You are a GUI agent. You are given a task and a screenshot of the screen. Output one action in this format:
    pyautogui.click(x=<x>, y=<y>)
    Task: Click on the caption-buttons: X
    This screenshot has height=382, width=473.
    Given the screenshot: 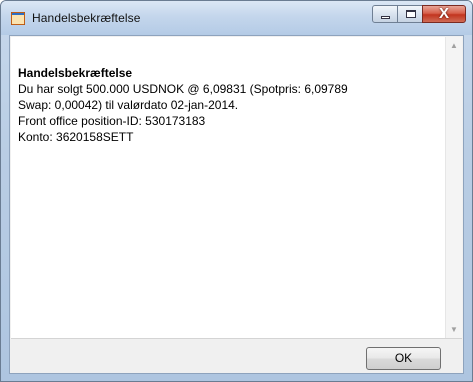 What is the action you would take?
    pyautogui.click(x=419, y=14)
    